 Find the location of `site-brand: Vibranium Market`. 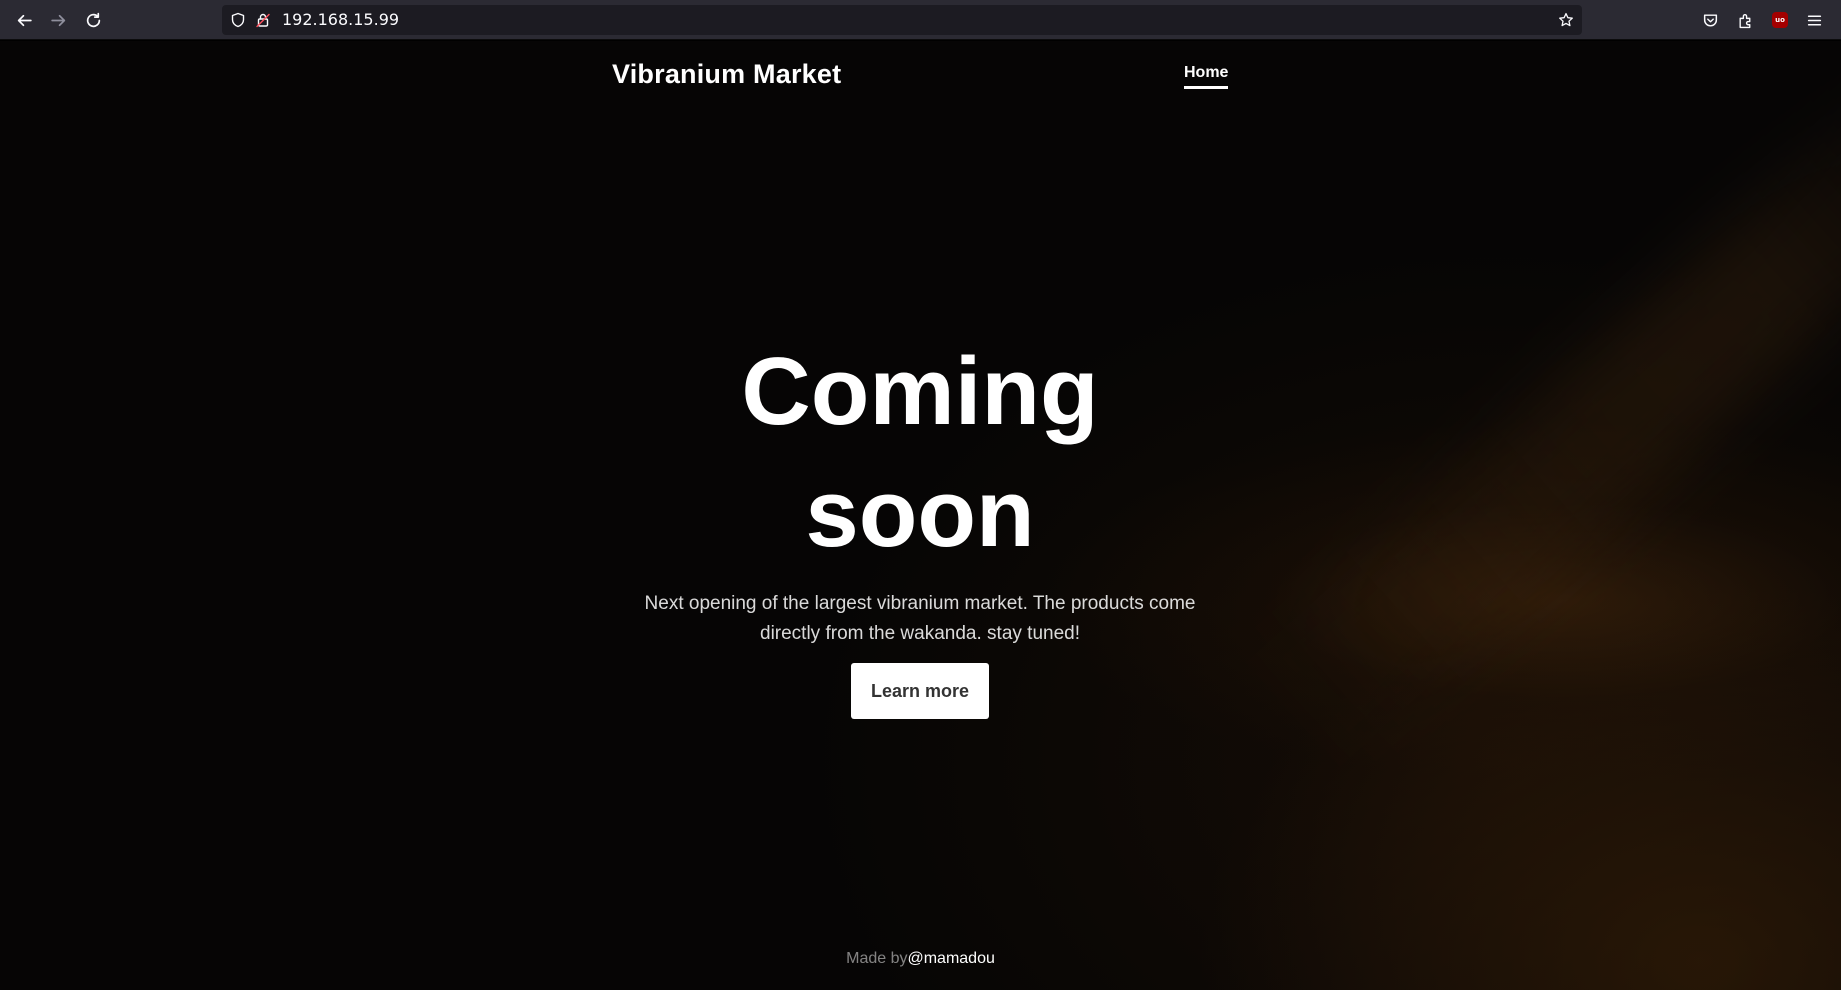

site-brand: Vibranium Market is located at coordinates (726, 74).